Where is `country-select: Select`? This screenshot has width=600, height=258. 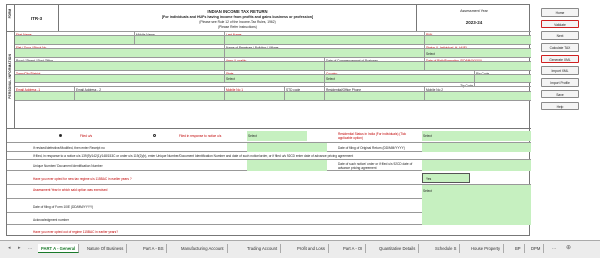
country-select: Select is located at coordinates (400, 78).